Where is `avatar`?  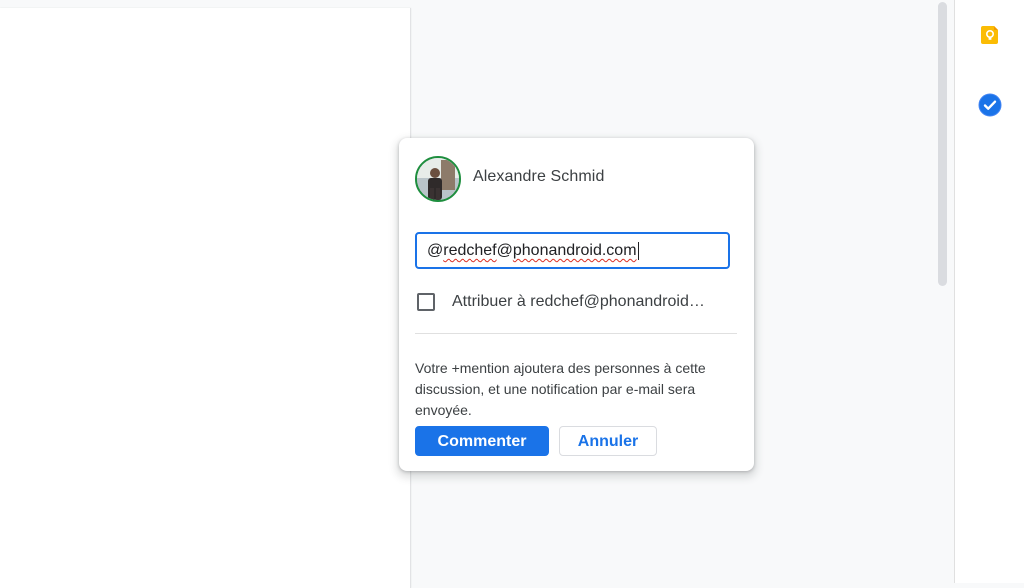
avatar is located at coordinates (438, 179).